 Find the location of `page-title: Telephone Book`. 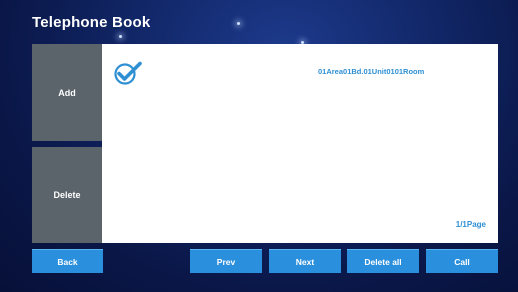

page-title: Telephone Book is located at coordinates (91, 22).